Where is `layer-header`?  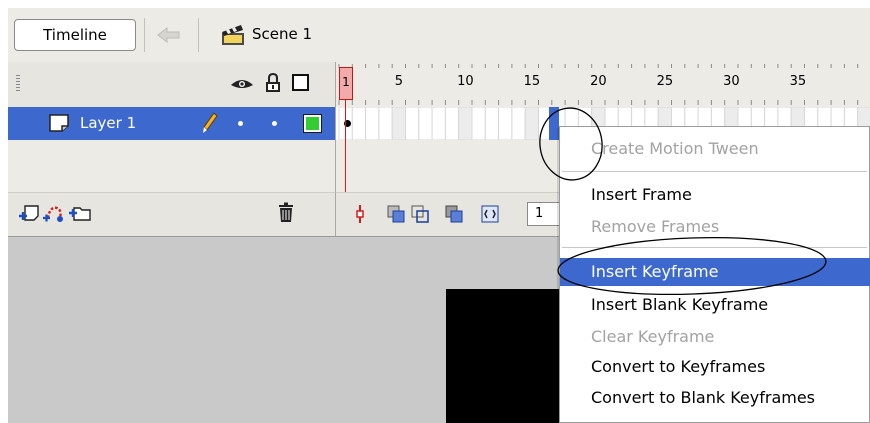 layer-header is located at coordinates (171, 84).